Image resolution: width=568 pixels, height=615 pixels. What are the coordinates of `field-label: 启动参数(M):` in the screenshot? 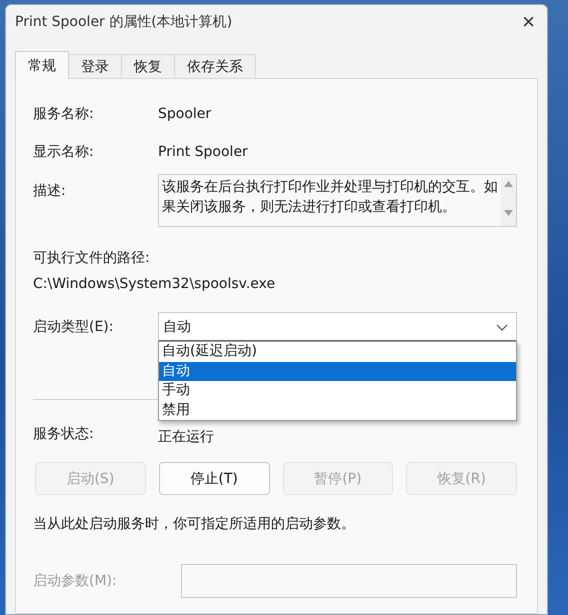 It's located at (75, 581).